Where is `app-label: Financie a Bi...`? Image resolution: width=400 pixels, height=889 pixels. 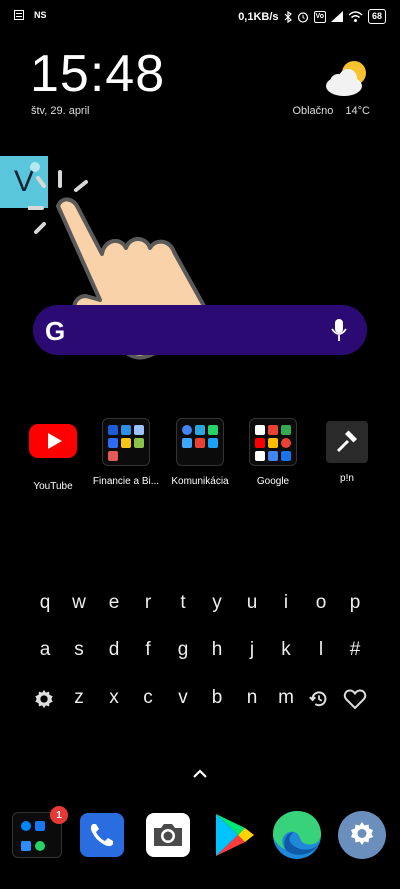 app-label: Financie a Bi... is located at coordinates (126, 481).